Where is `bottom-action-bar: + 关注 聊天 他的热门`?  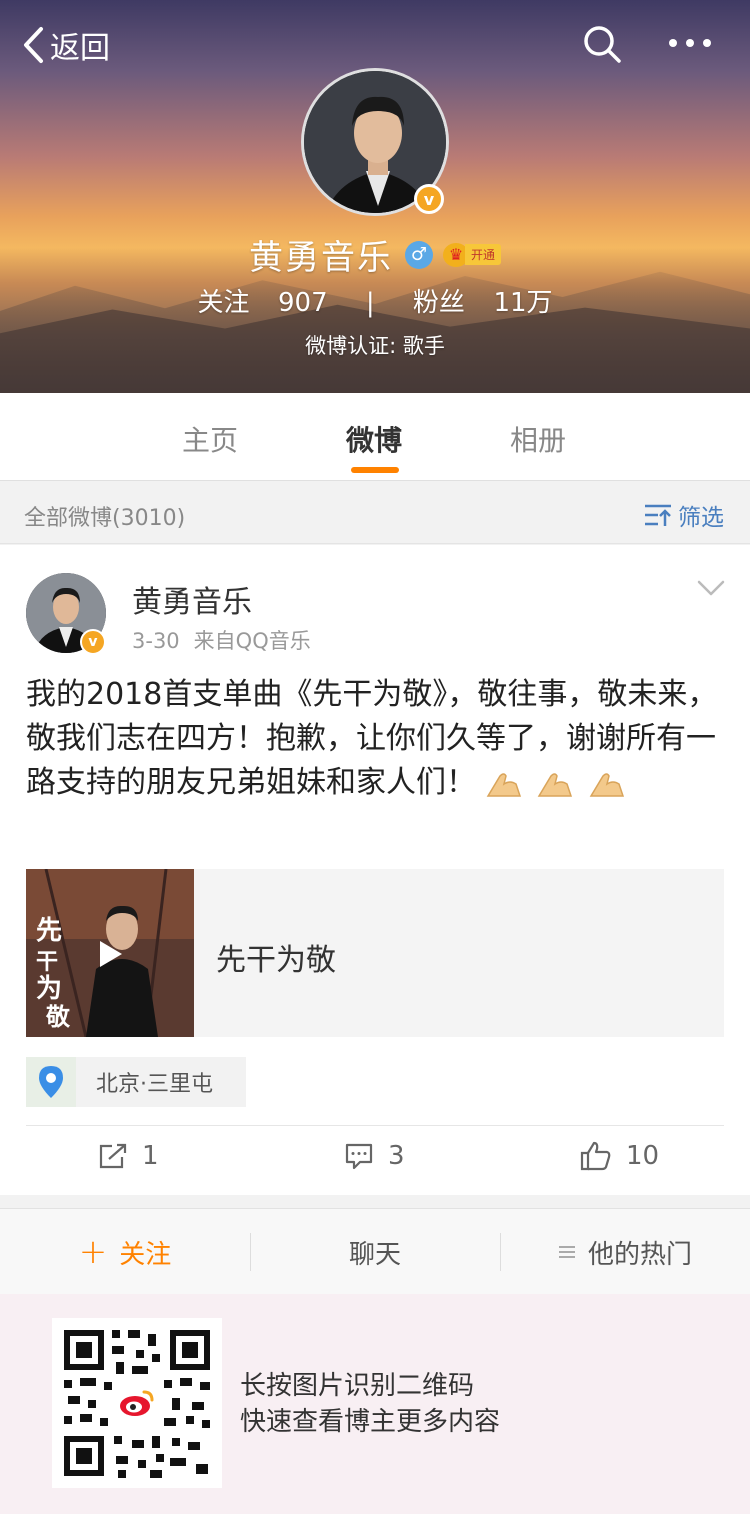
bottom-action-bar: + 关注 聊天 他的热门 is located at coordinates (375, 1251).